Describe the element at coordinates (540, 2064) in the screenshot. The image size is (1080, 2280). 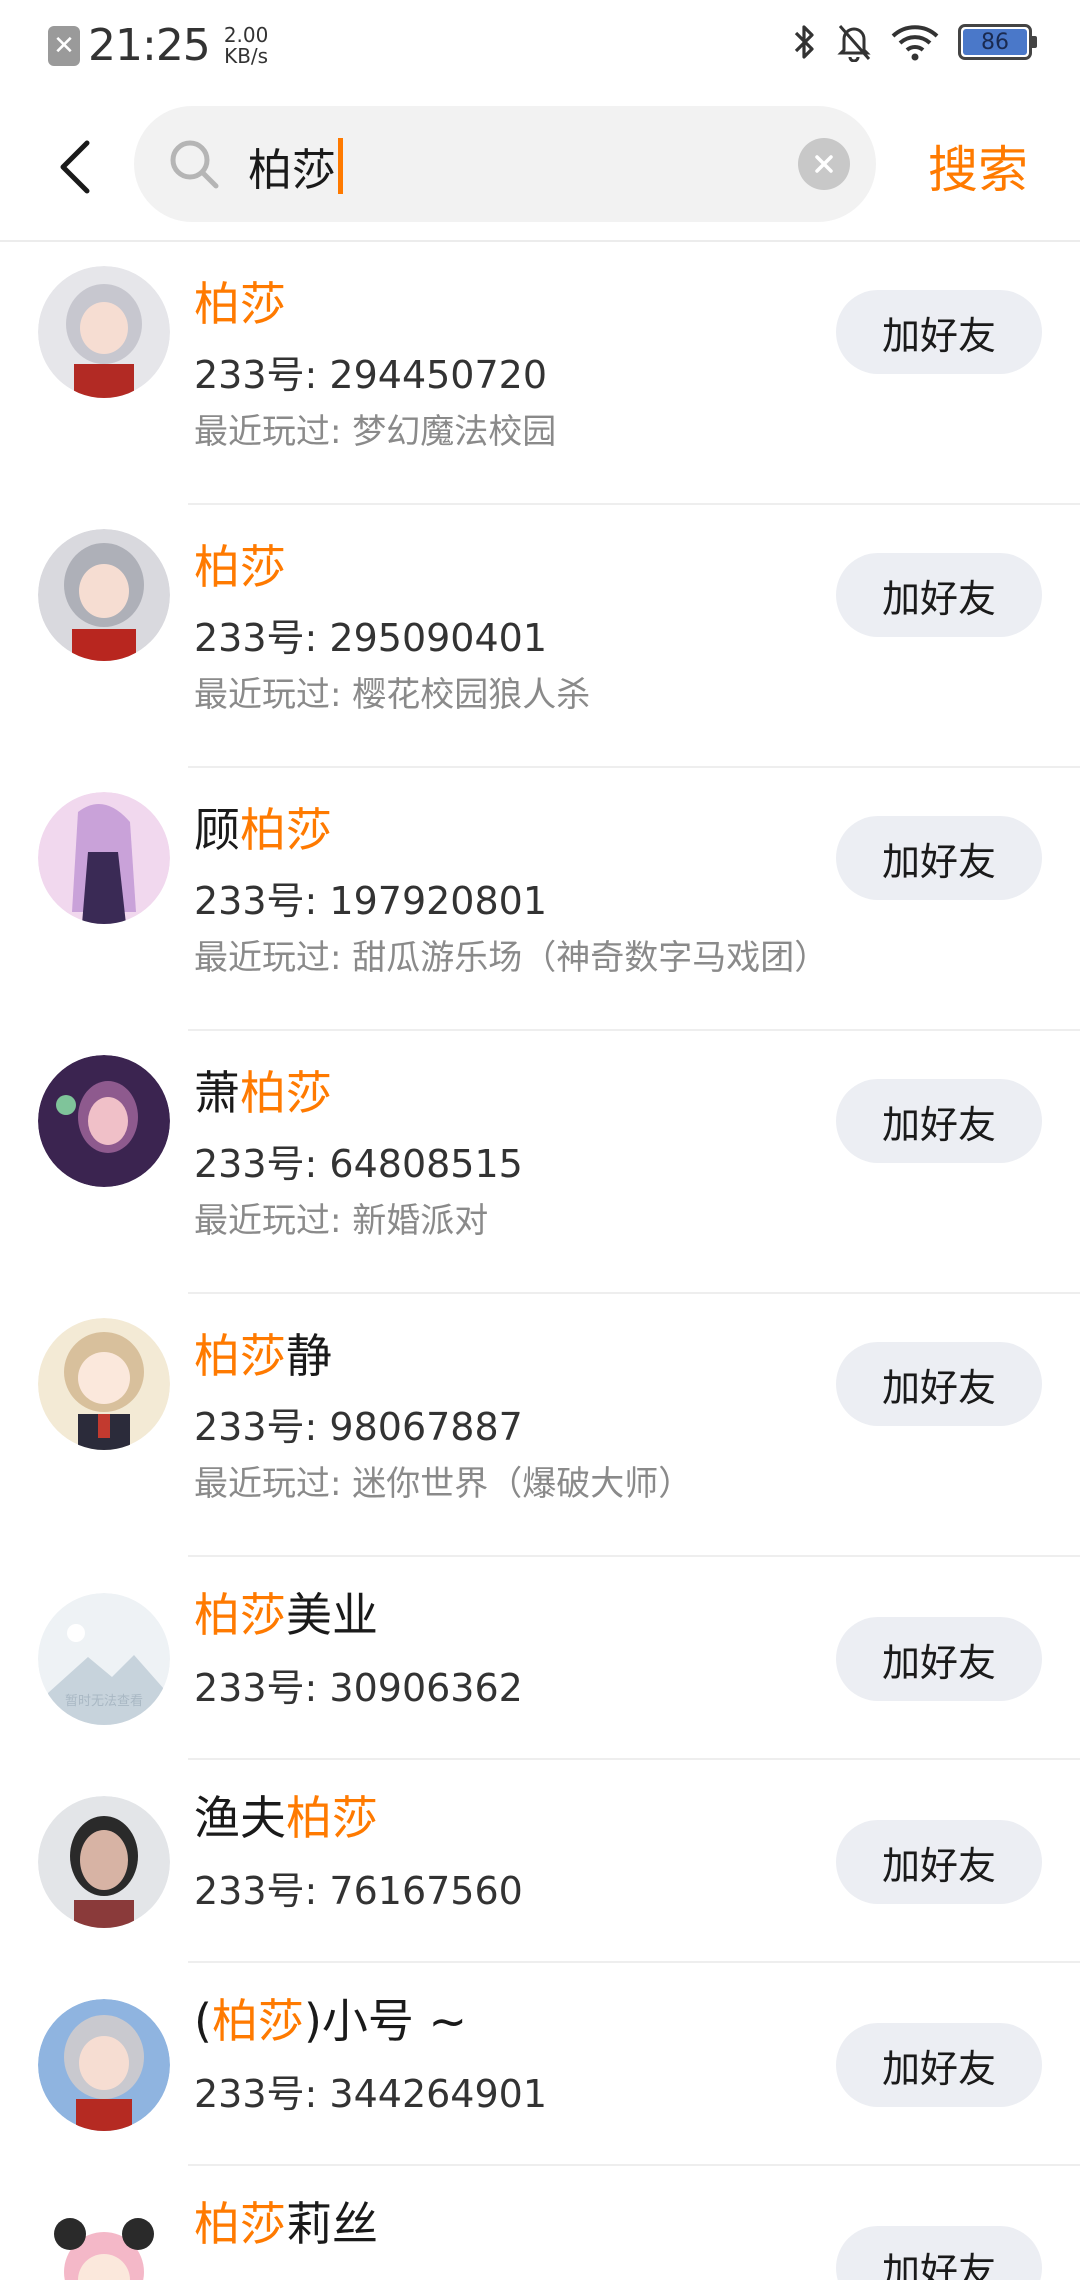
I see `user-result-row: (柏莎)小号 ~ 233号: 344264901 加好友` at that location.